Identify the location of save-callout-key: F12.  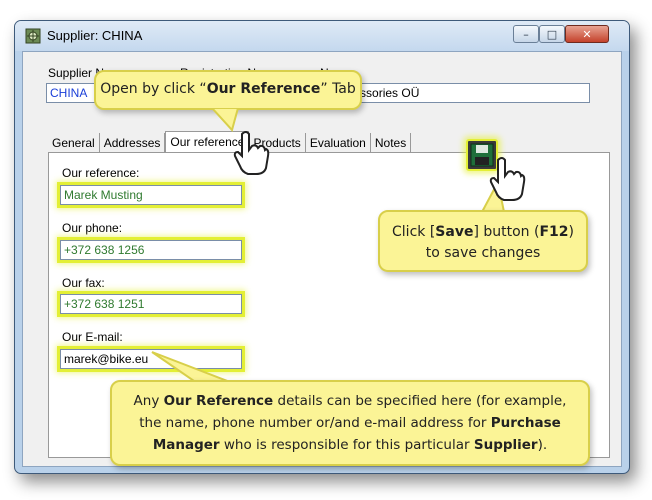
(554, 232).